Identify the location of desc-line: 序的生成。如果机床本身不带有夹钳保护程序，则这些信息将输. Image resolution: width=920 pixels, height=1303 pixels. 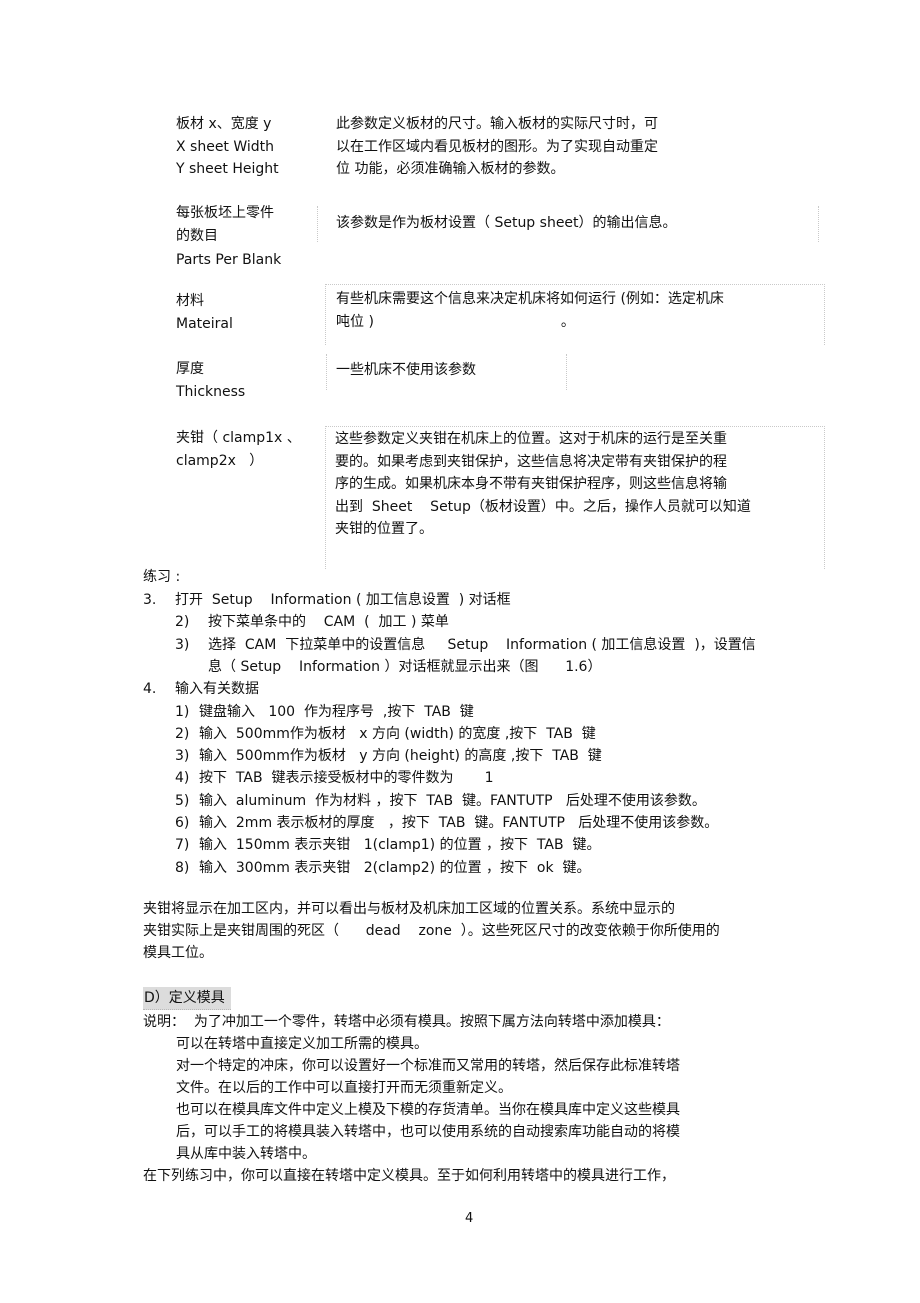
(531, 484).